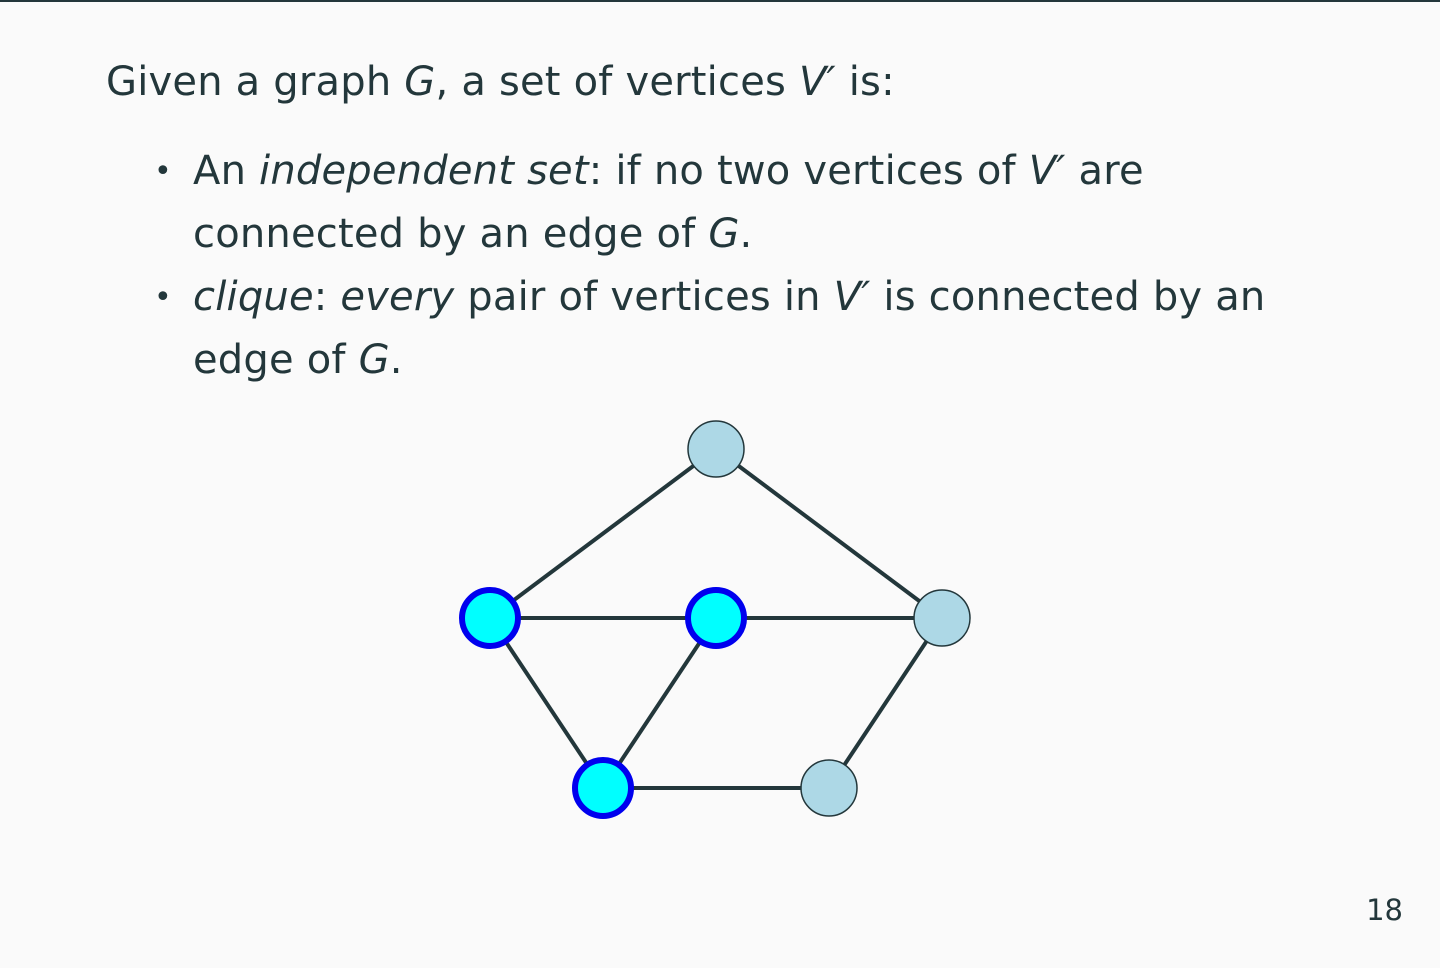  I want to click on vertex-bottom-left, so click(603, 788).